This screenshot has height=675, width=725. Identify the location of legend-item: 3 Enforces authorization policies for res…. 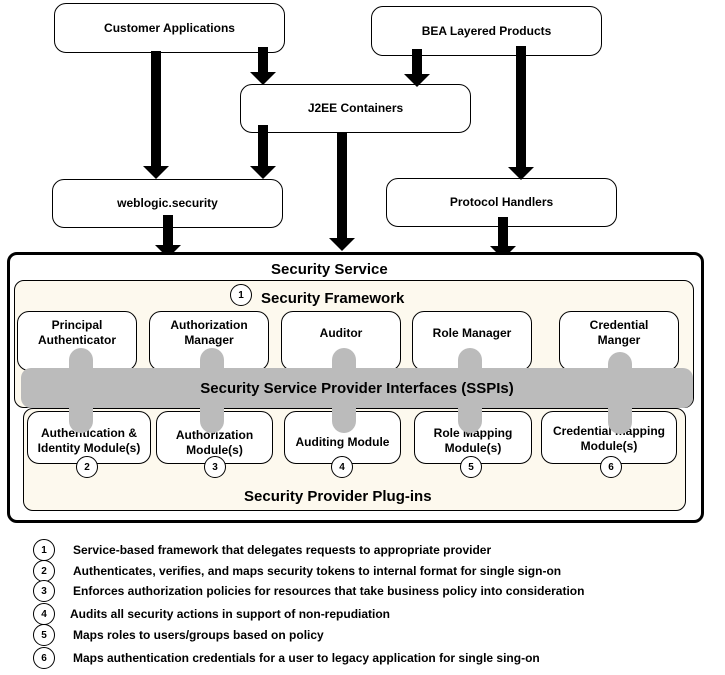
(308, 591).